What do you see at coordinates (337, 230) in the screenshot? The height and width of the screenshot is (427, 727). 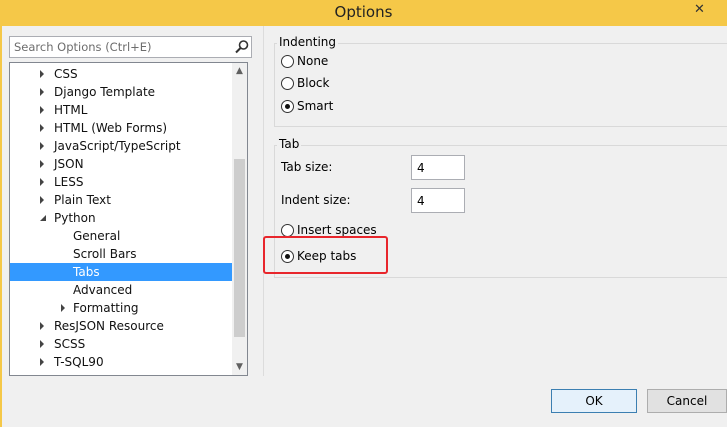 I see `radio-insert-spaces-label: Insert spaces` at bounding box center [337, 230].